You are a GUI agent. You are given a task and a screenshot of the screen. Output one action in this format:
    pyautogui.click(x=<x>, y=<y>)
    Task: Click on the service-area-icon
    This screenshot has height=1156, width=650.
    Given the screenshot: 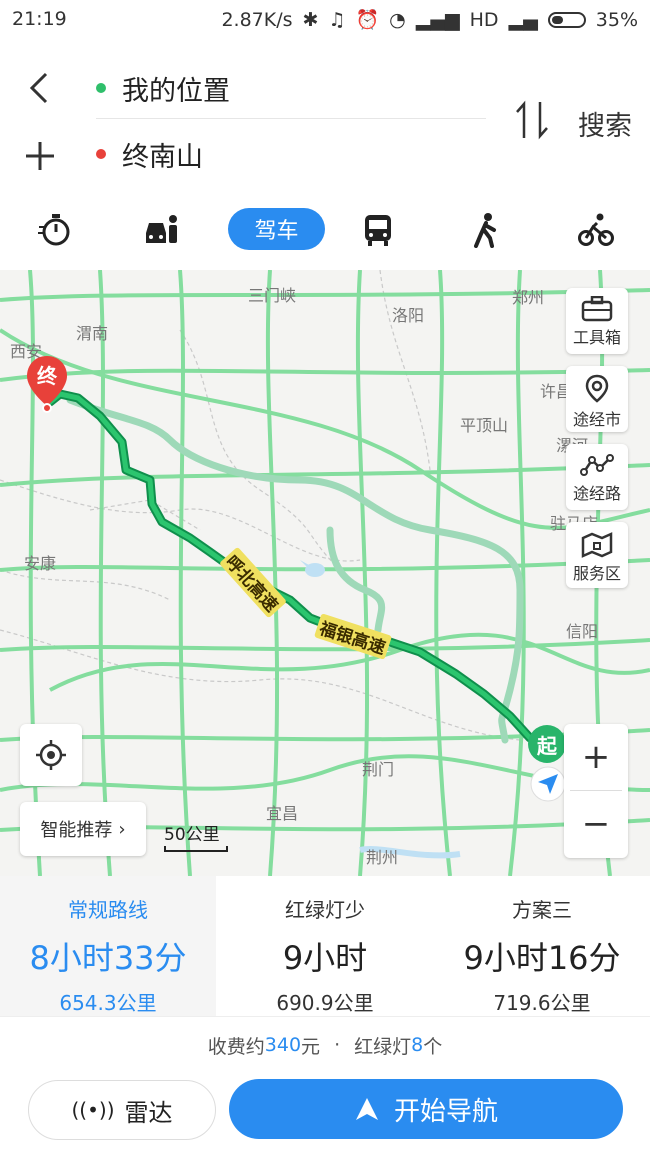 What is the action you would take?
    pyautogui.click(x=597, y=545)
    